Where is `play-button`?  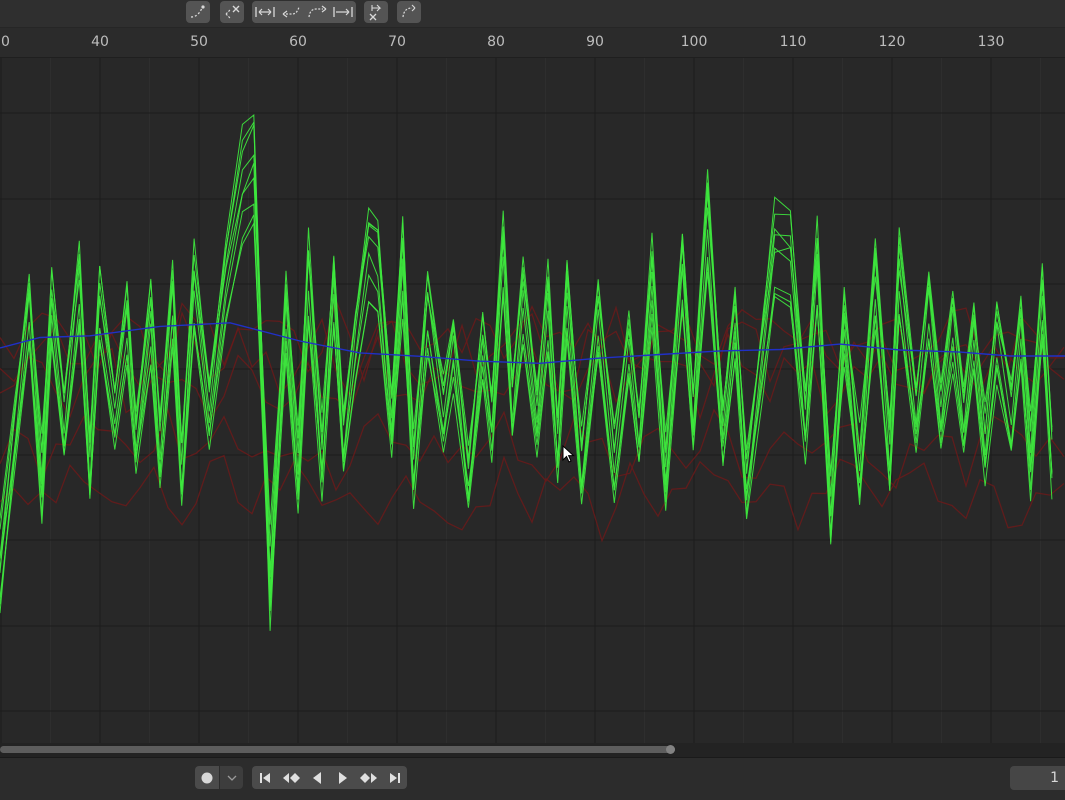 play-button is located at coordinates (343, 777).